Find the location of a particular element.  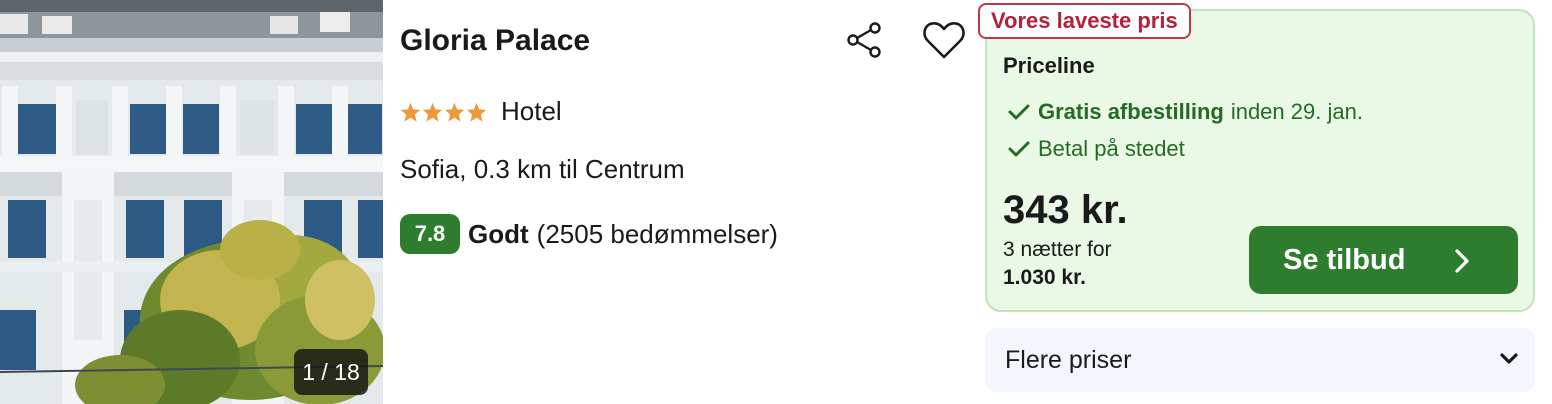

more-prices-dropdown: Flere priser is located at coordinates (1260, 360).